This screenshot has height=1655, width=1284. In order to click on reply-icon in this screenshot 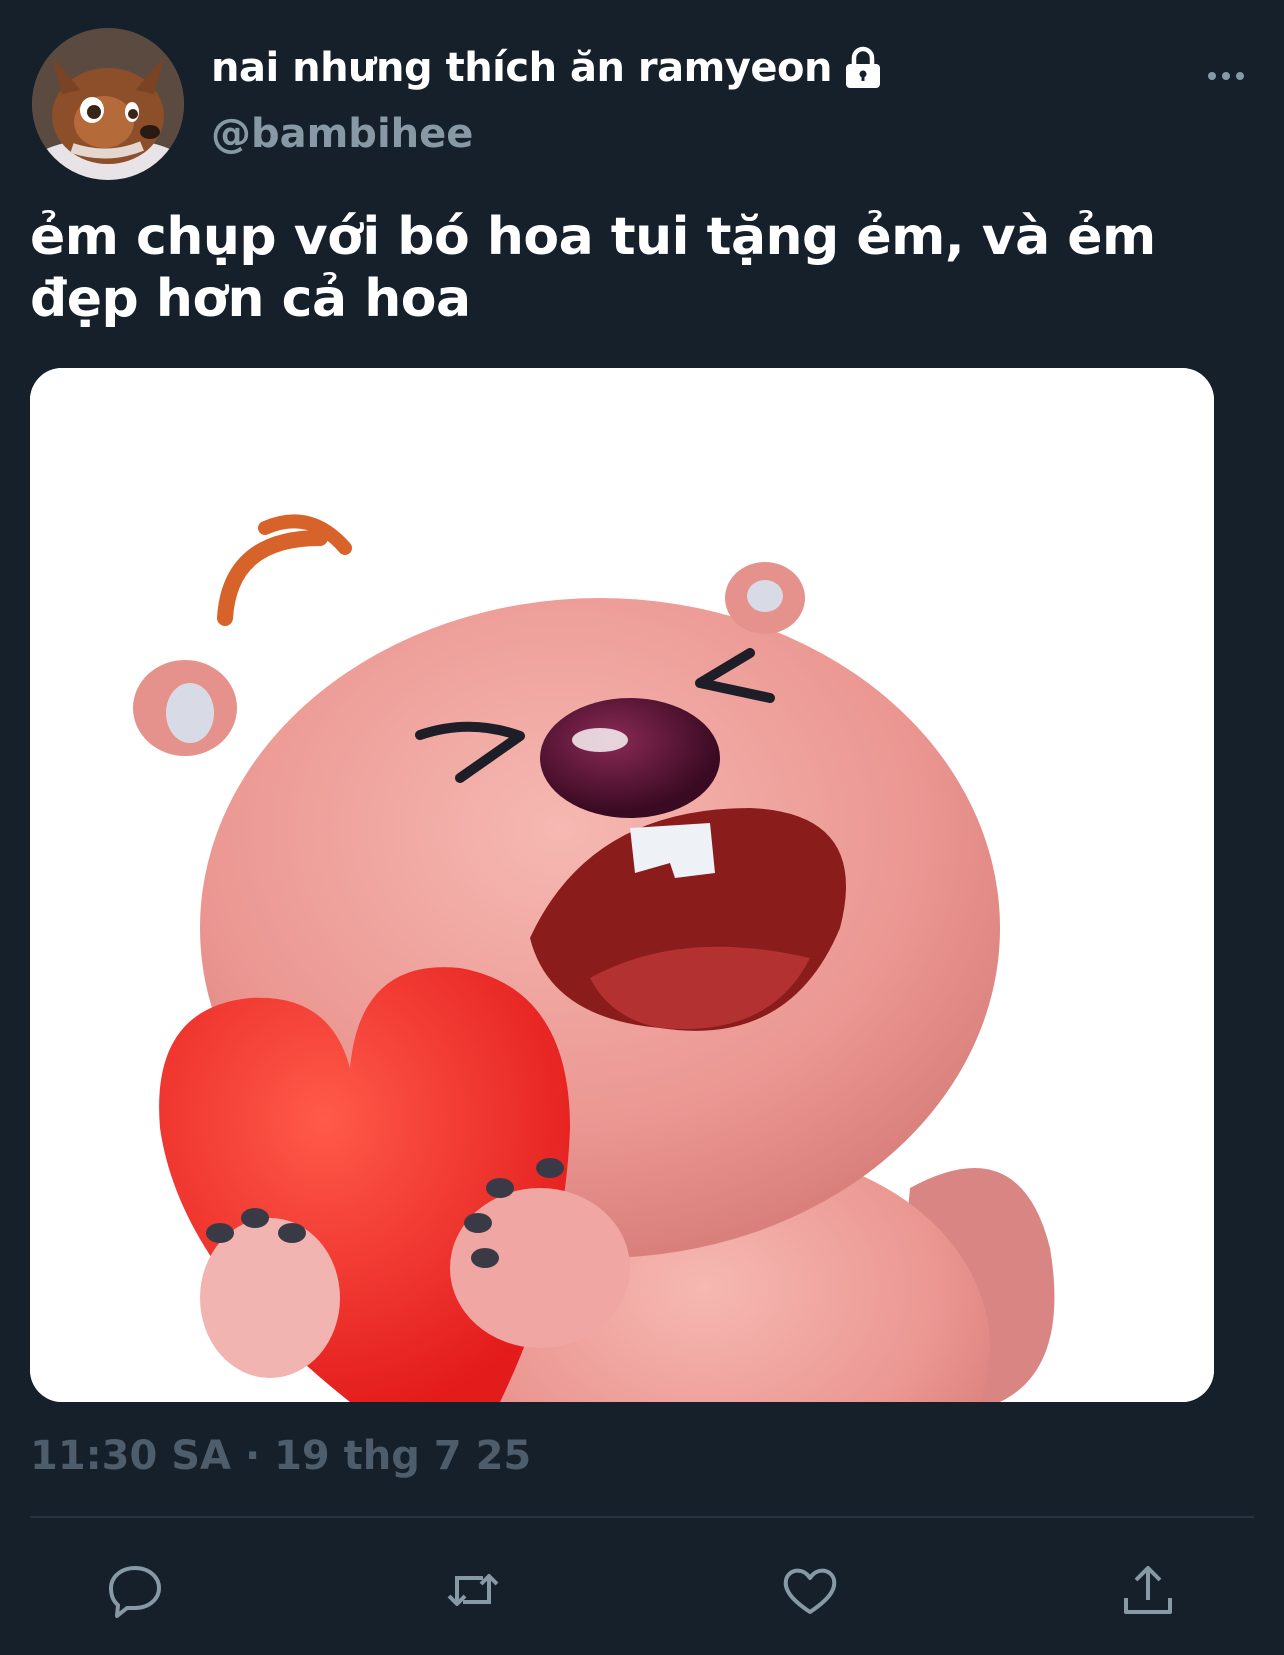, I will do `click(135, 1592)`.